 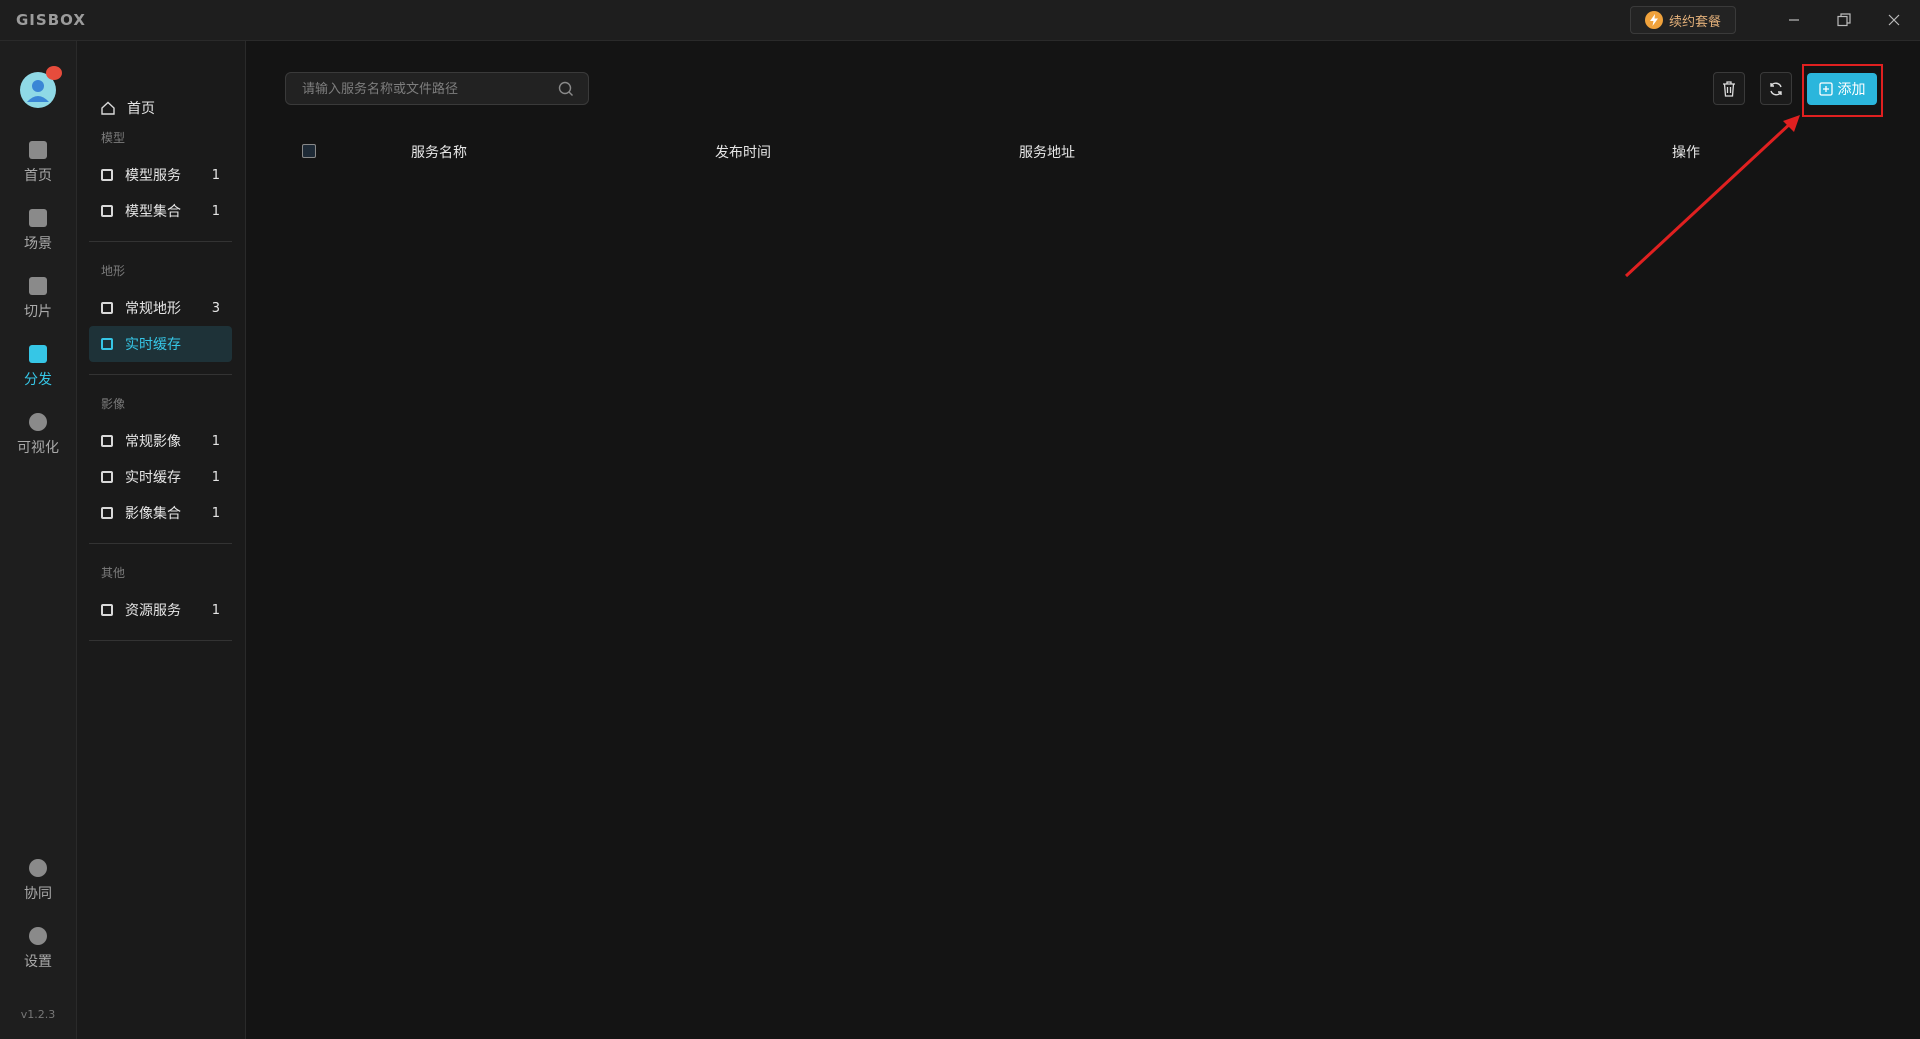 I want to click on nav-rail: 首页 场景 切片 分发 可视化 协同 设置 v1.2.3, so click(x=38, y=540).